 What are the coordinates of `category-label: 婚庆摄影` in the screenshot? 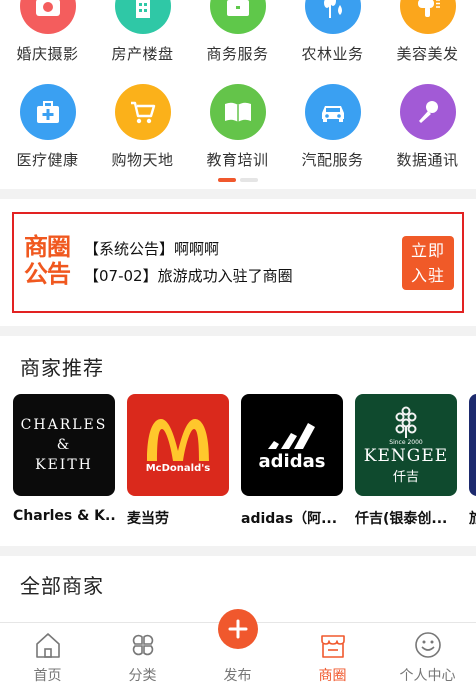 It's located at (47, 54).